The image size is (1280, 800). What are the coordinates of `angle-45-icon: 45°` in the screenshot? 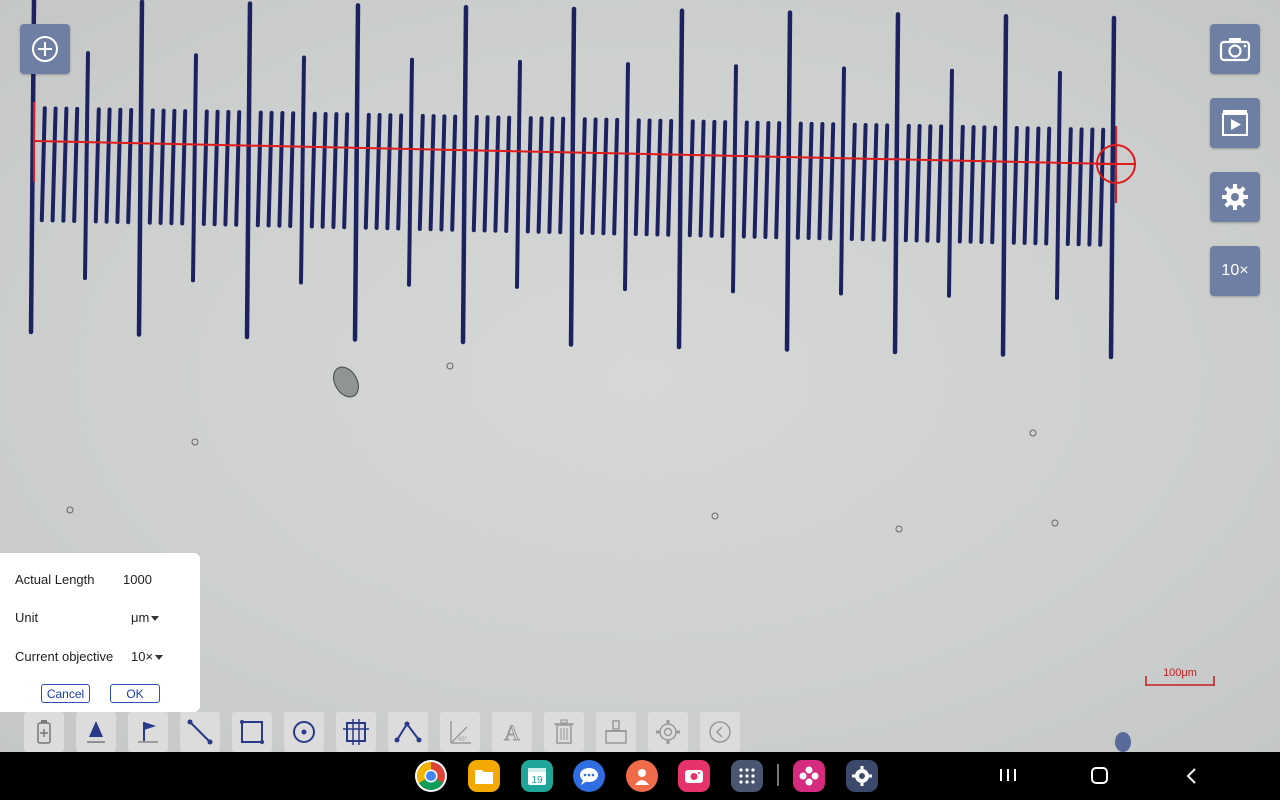 It's located at (460, 732).